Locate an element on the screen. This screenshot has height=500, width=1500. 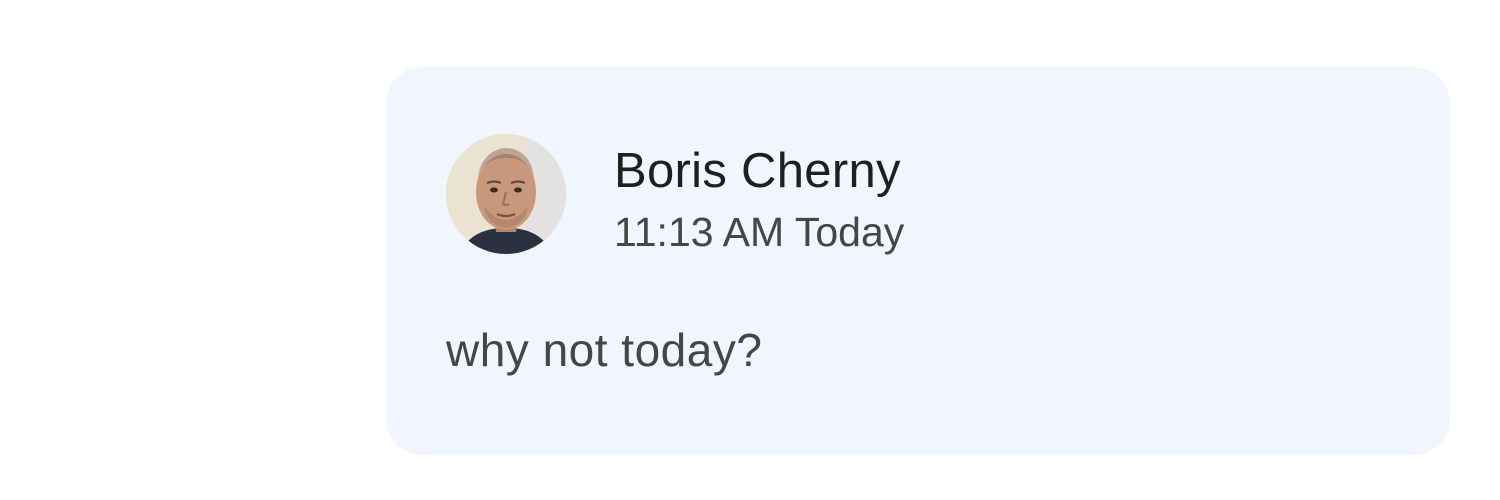
sender-name: Boris Cherny is located at coordinates (757, 171).